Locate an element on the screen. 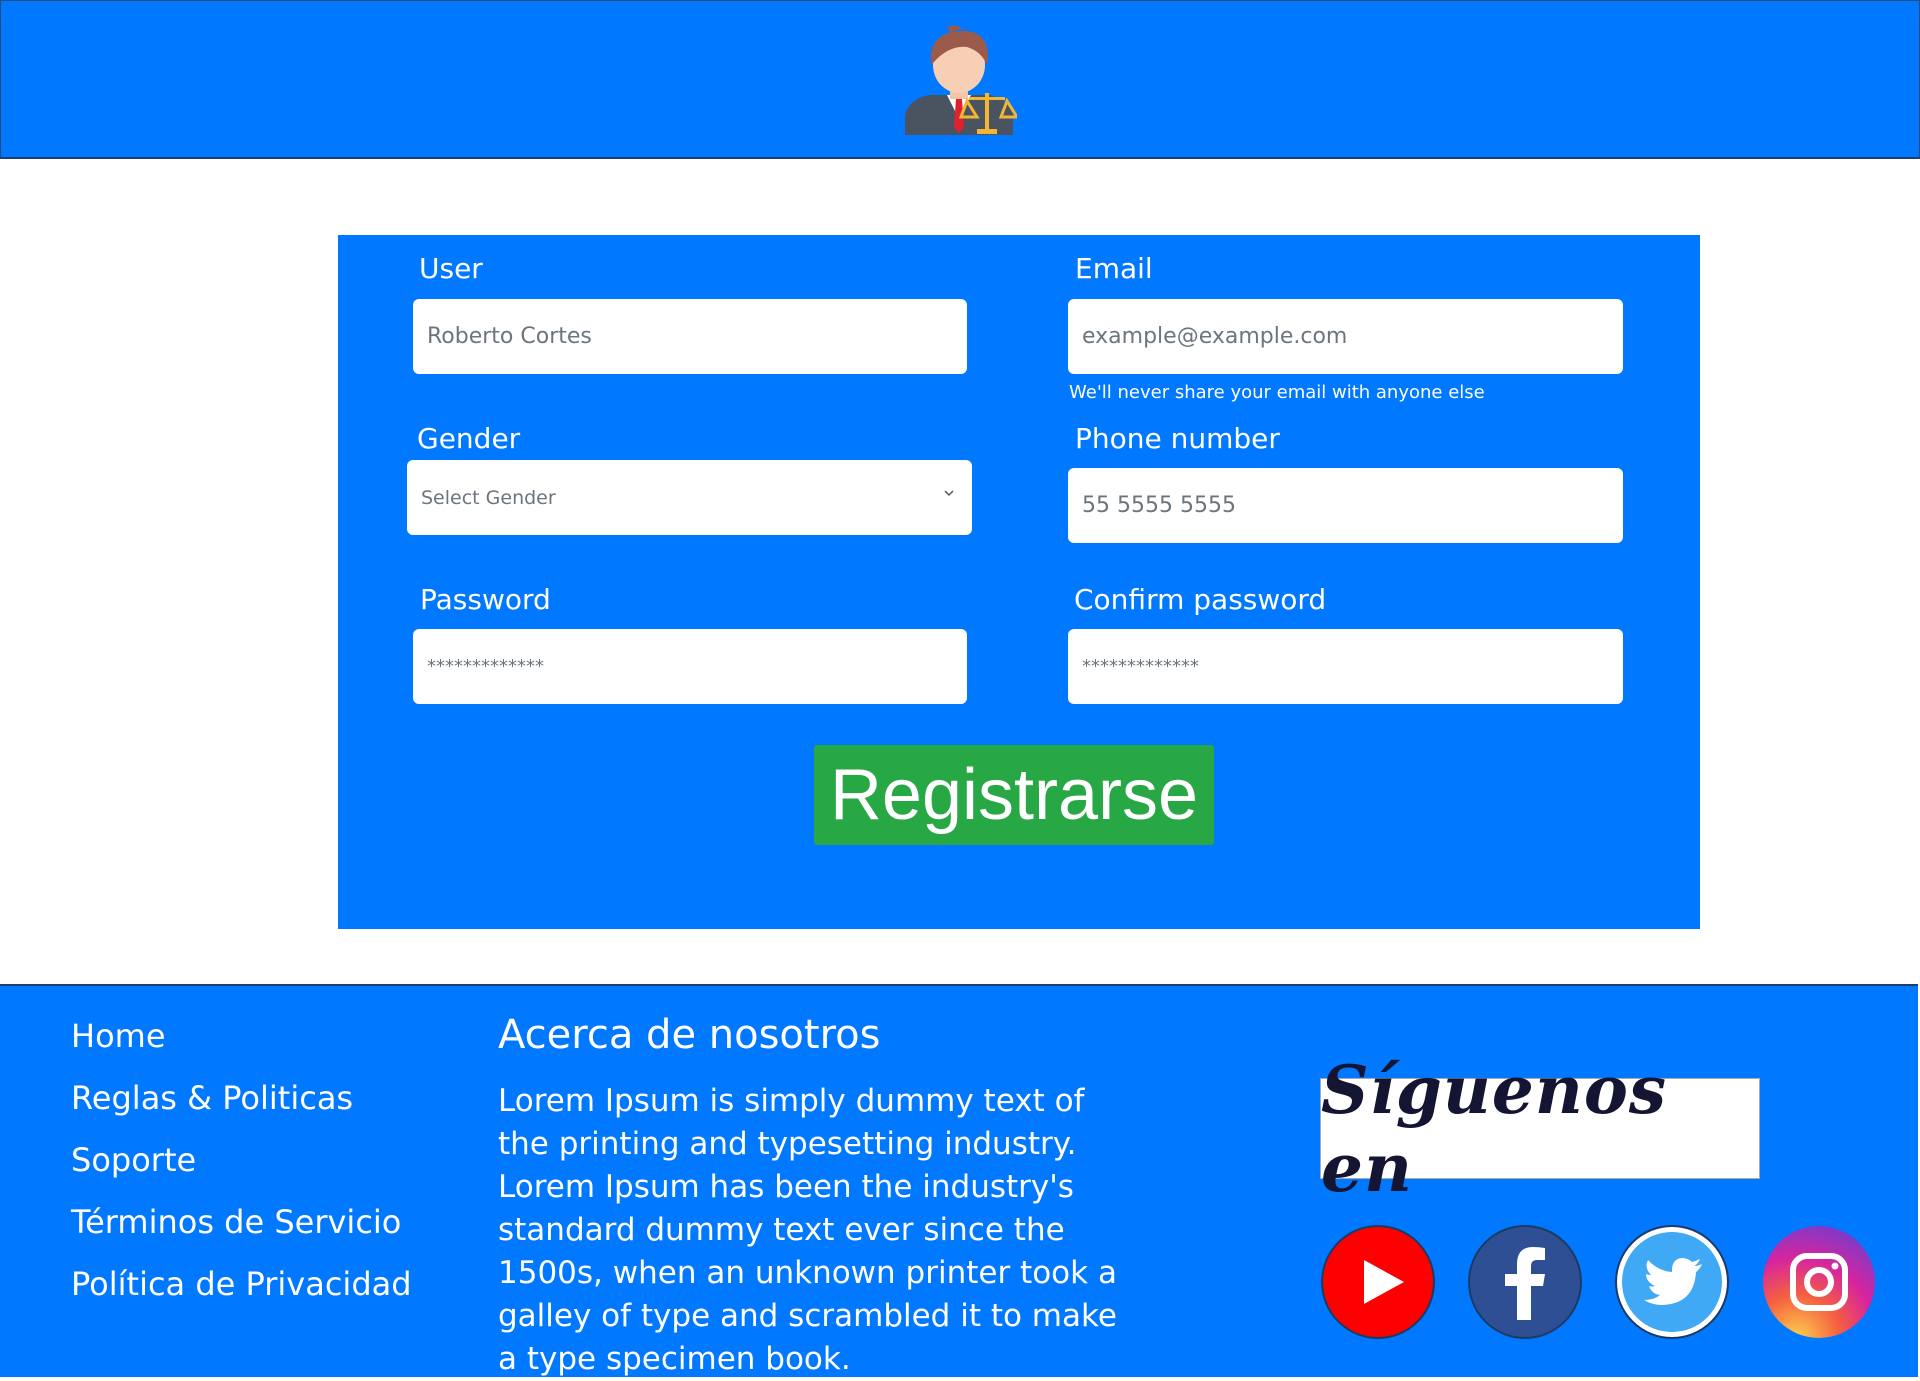 This screenshot has width=1920, height=1381. footer-link-terms: Términos de Servicio is located at coordinates (236, 1222).